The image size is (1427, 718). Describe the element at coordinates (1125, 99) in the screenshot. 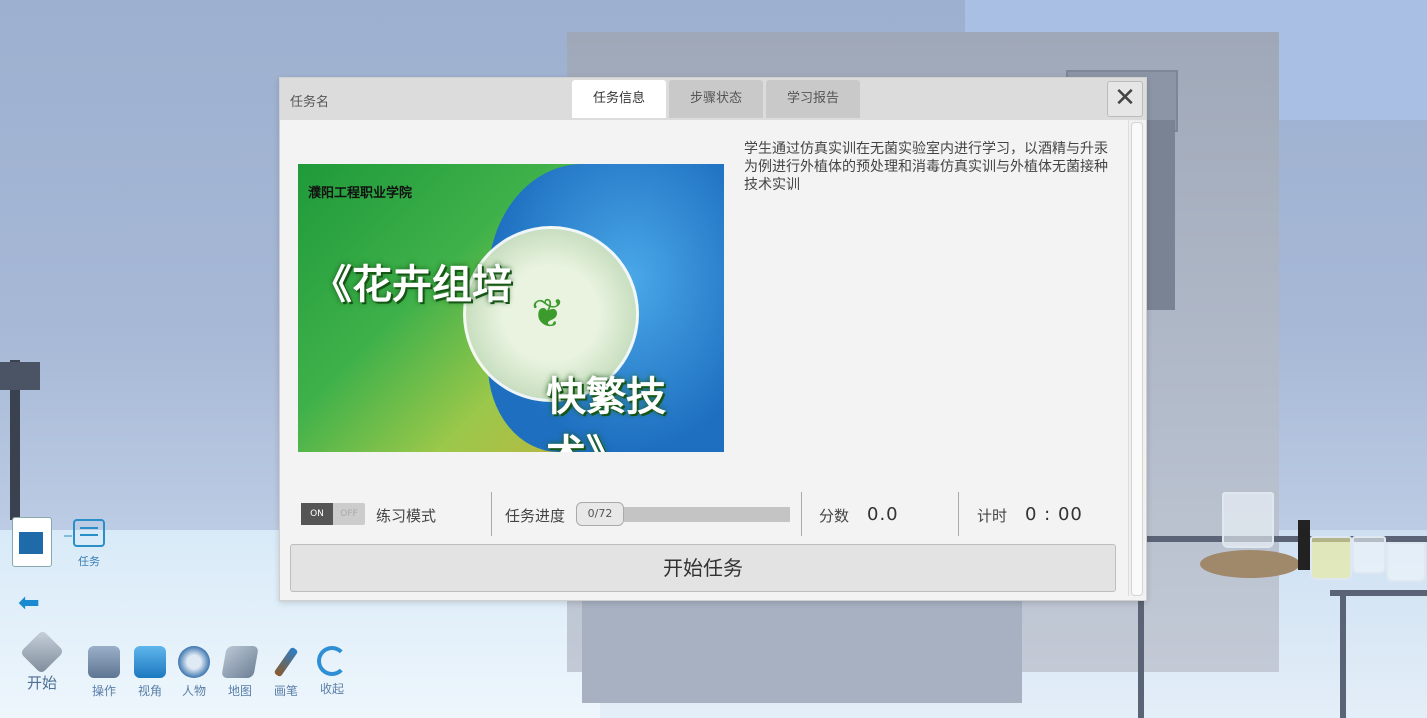

I see `close-button: ✕` at that location.